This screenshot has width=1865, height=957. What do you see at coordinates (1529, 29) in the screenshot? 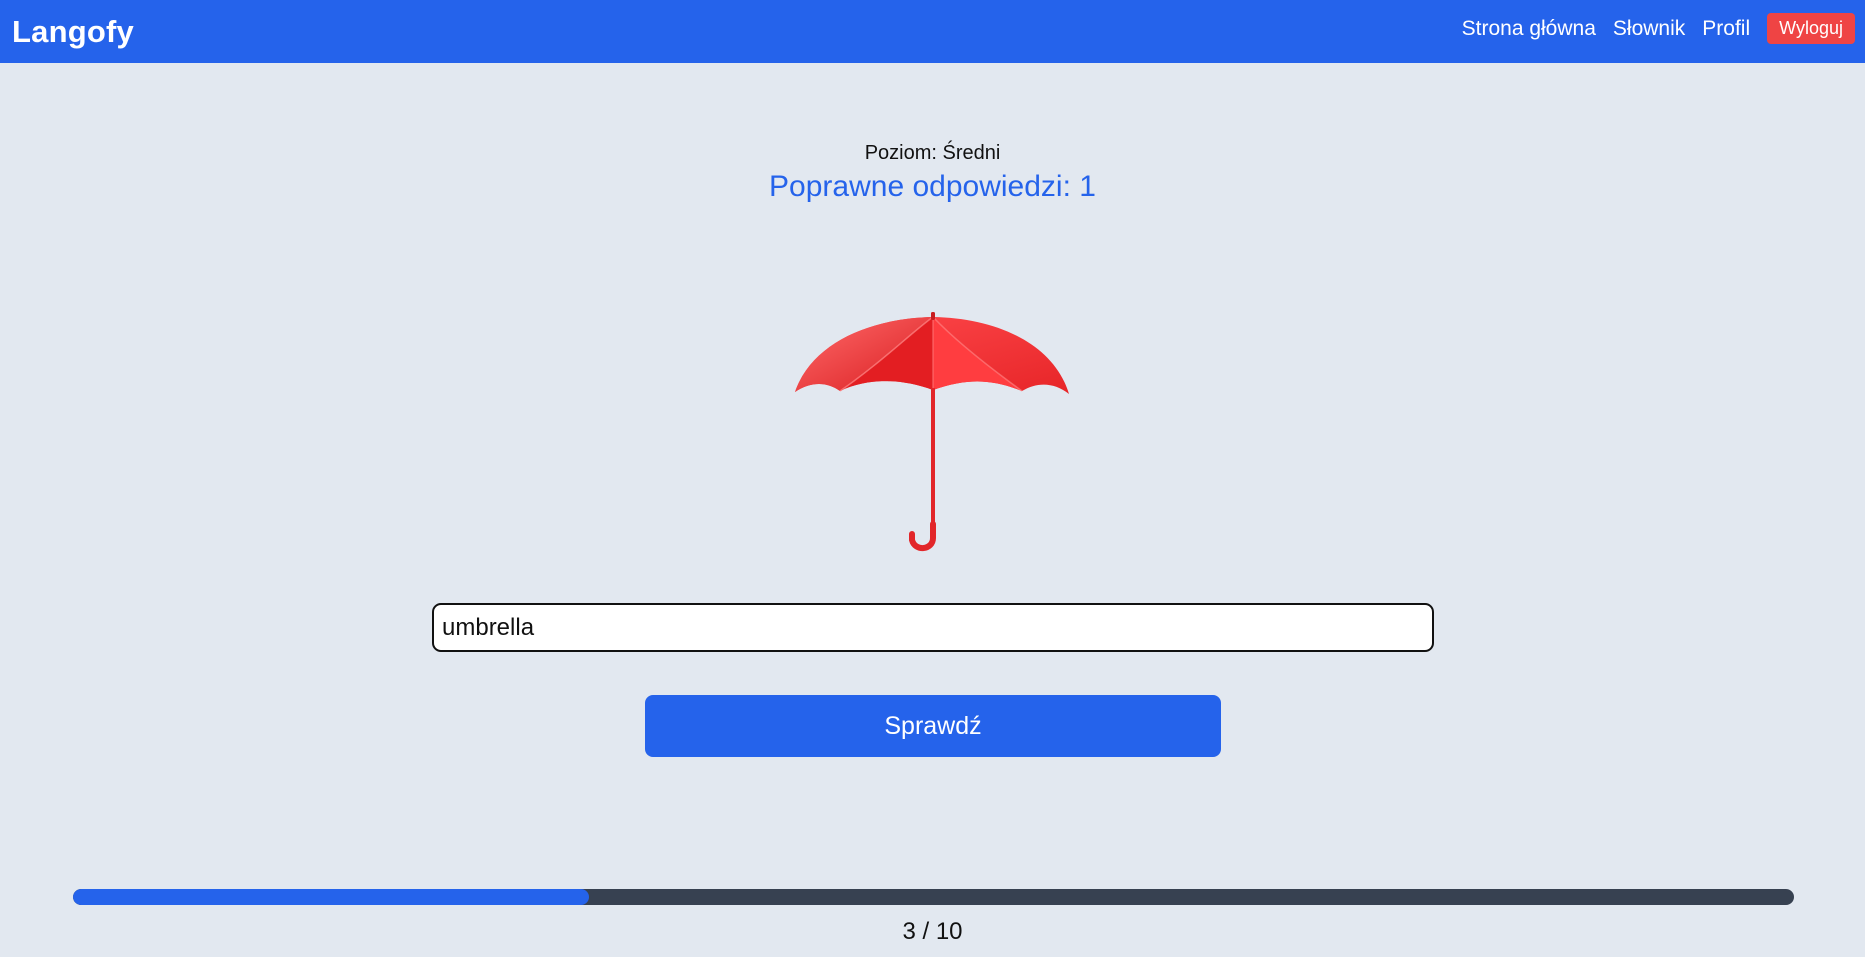
I see `nav-link-home: Strona główna` at bounding box center [1529, 29].